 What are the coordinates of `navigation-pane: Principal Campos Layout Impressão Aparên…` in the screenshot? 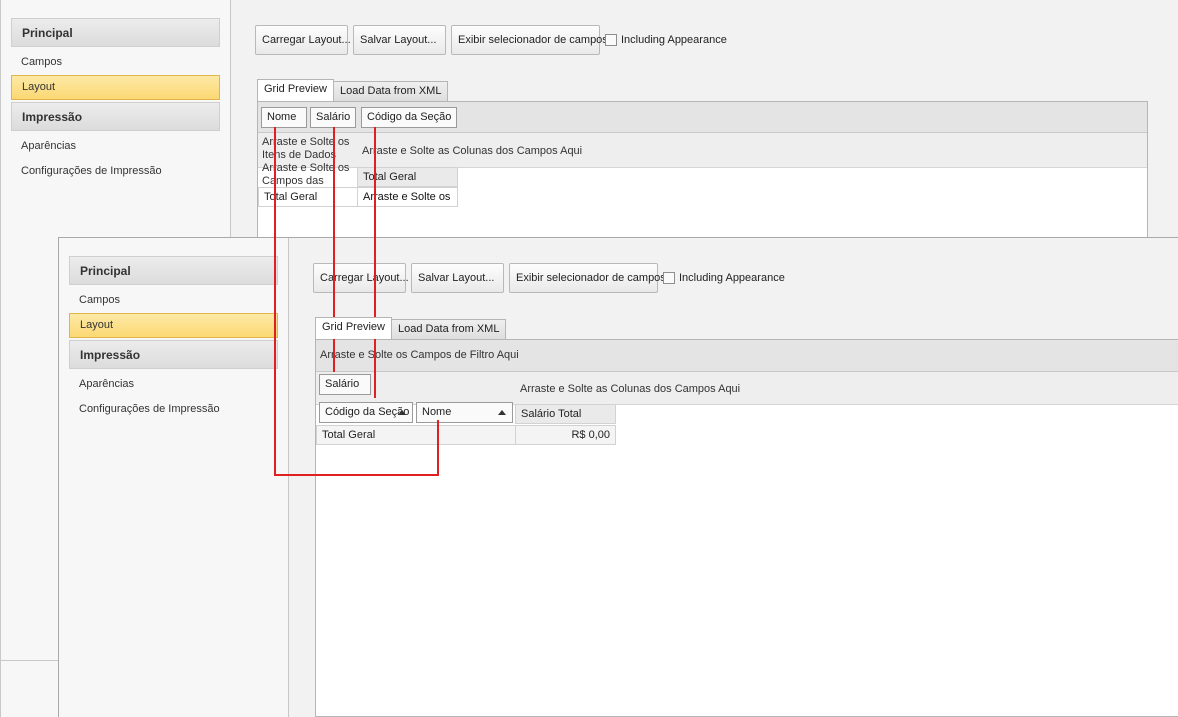 It's located at (174, 477).